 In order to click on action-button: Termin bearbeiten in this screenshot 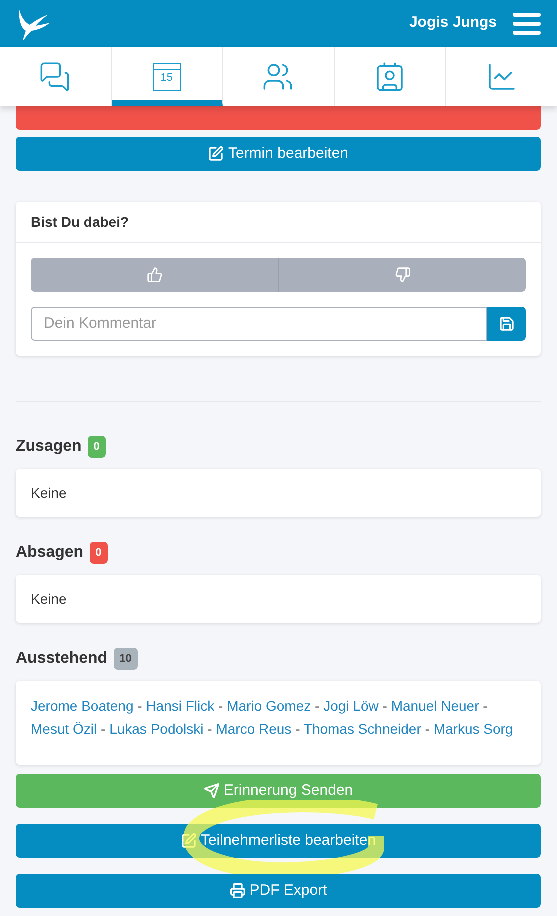, I will do `click(278, 154)`.